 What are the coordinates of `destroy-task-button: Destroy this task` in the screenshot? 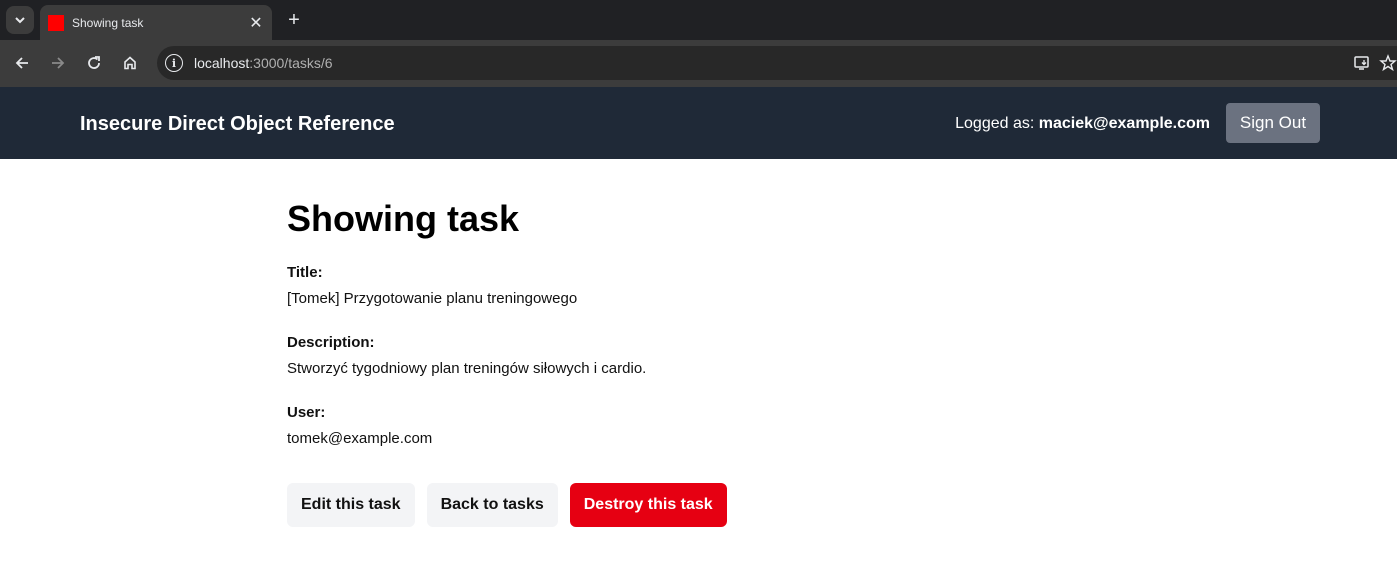 It's located at (648, 505).